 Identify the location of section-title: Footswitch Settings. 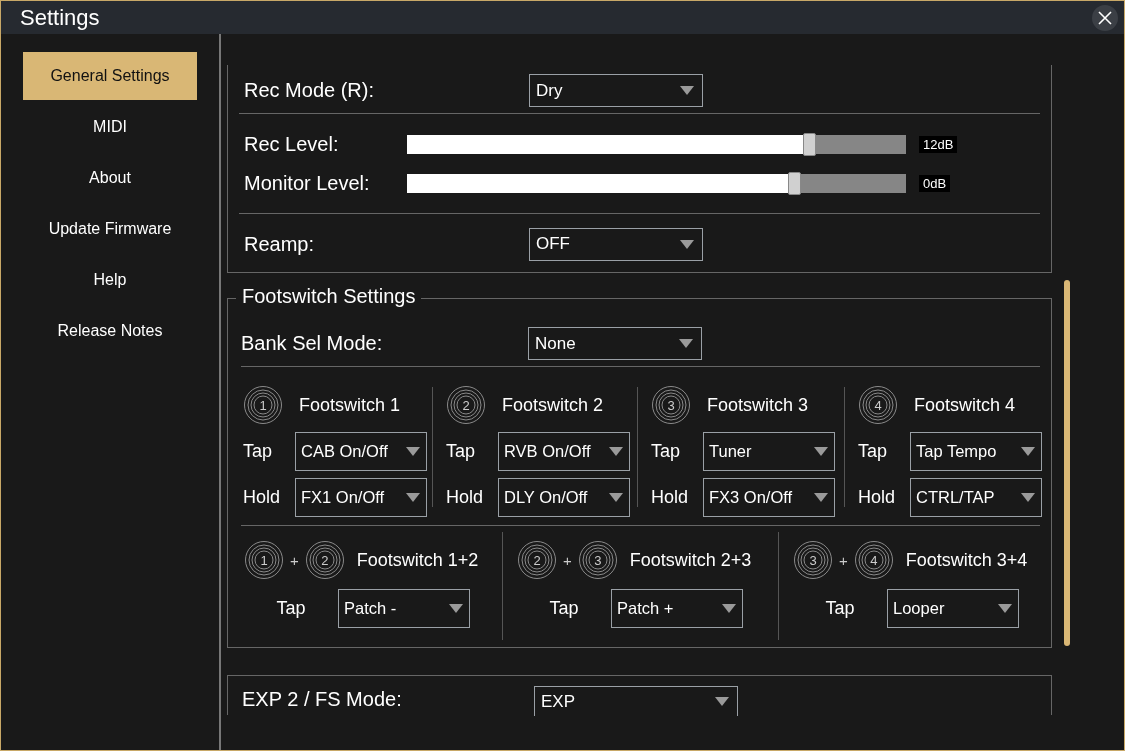
(329, 296).